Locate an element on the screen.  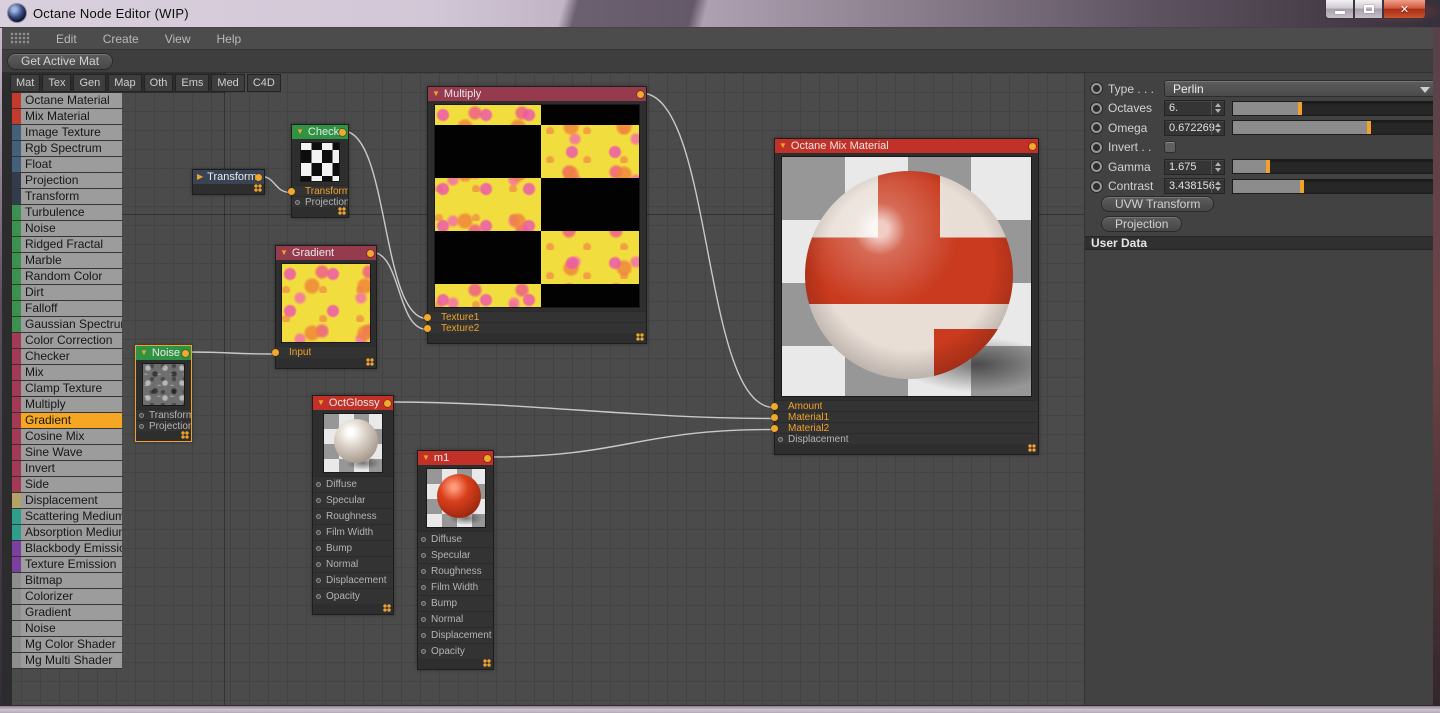
palette-item-falloff: Falloff is located at coordinates (67, 309).